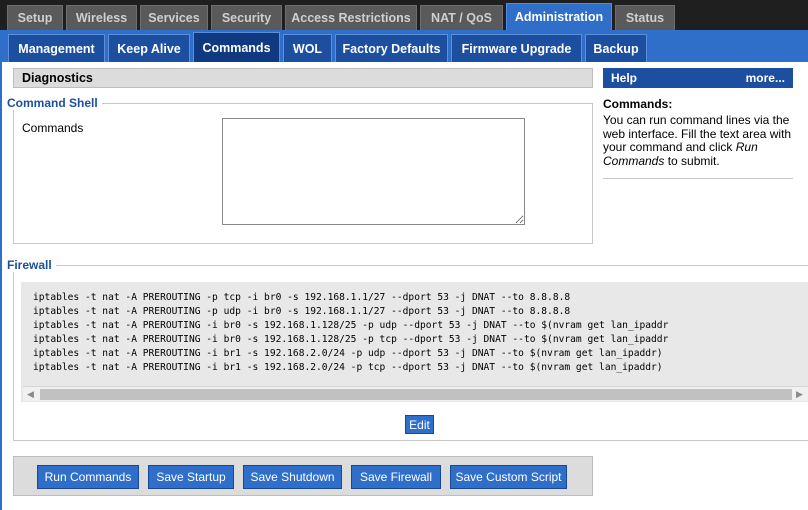 The height and width of the screenshot is (510, 808). I want to click on scrollbar-thumb, so click(416, 394).